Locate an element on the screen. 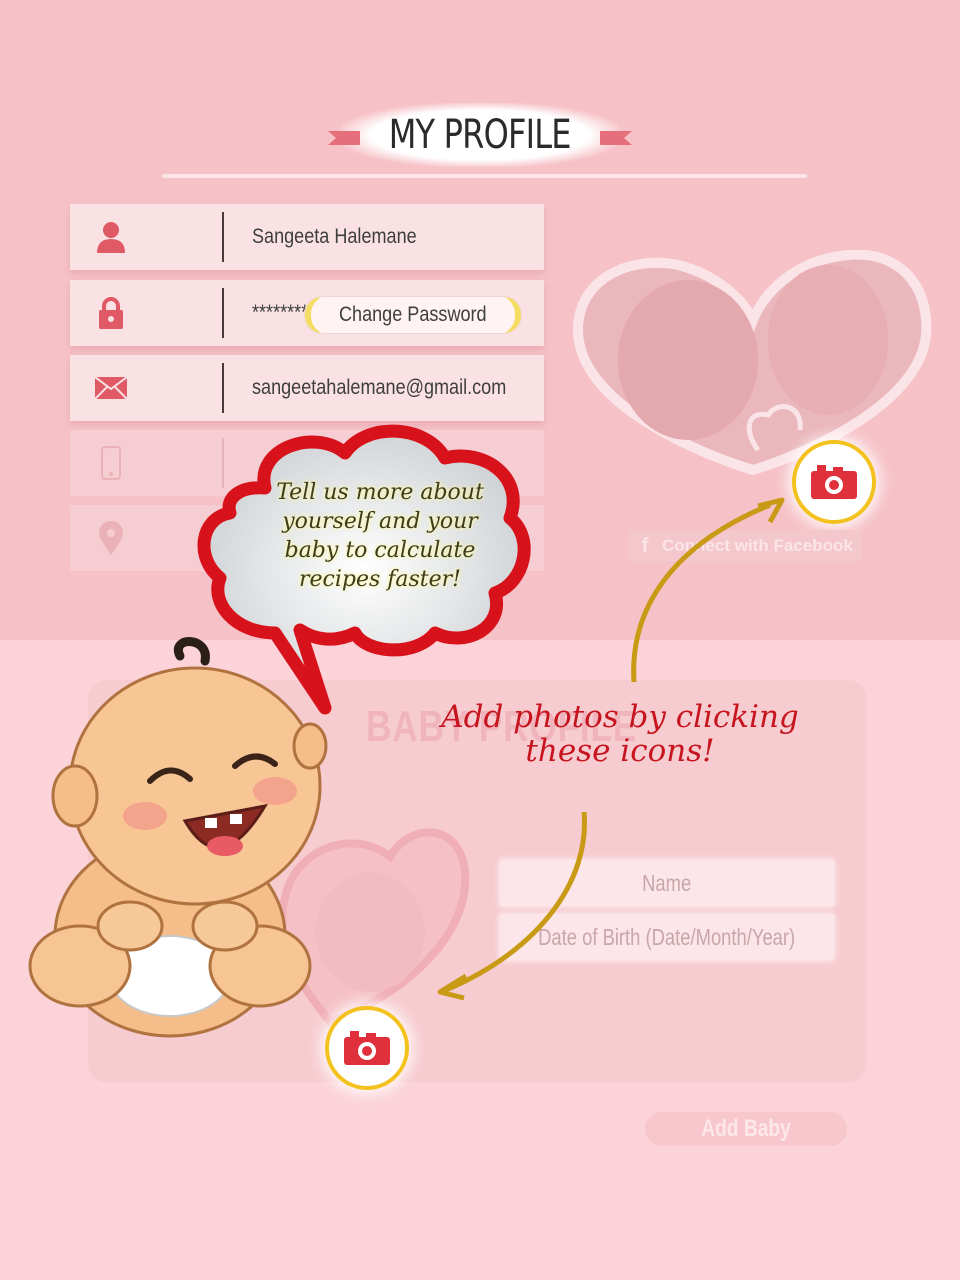 Image resolution: width=960 pixels, height=1280 pixels. add-baby-button: Add Baby is located at coordinates (746, 1129).